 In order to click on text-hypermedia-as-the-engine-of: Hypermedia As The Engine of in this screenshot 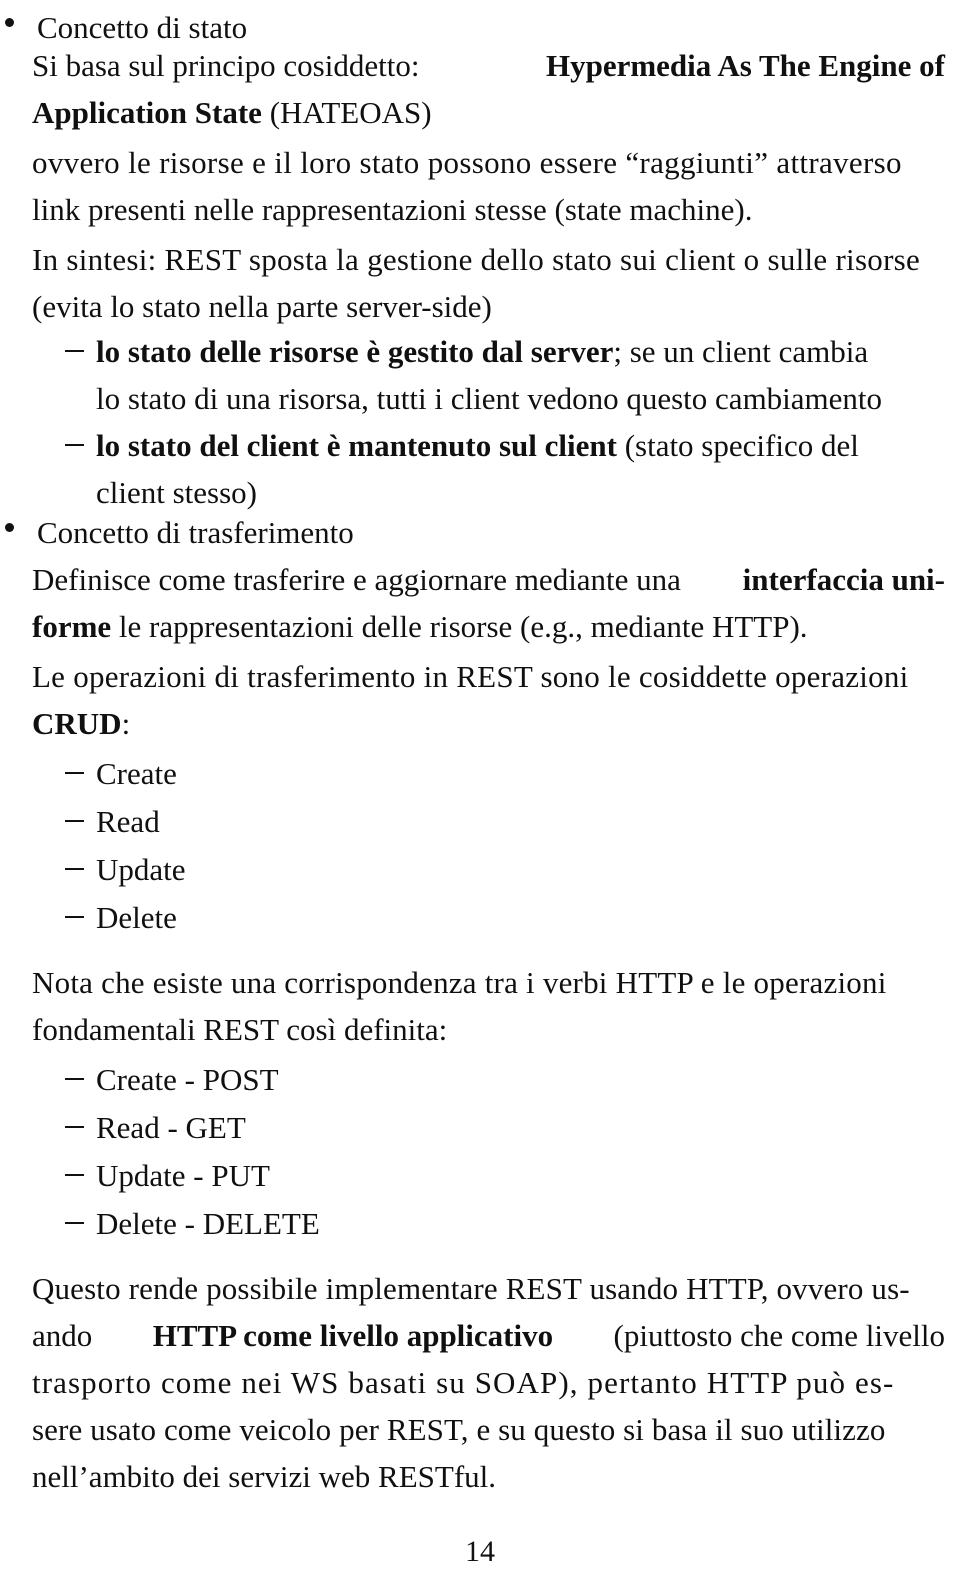, I will do `click(745, 65)`.